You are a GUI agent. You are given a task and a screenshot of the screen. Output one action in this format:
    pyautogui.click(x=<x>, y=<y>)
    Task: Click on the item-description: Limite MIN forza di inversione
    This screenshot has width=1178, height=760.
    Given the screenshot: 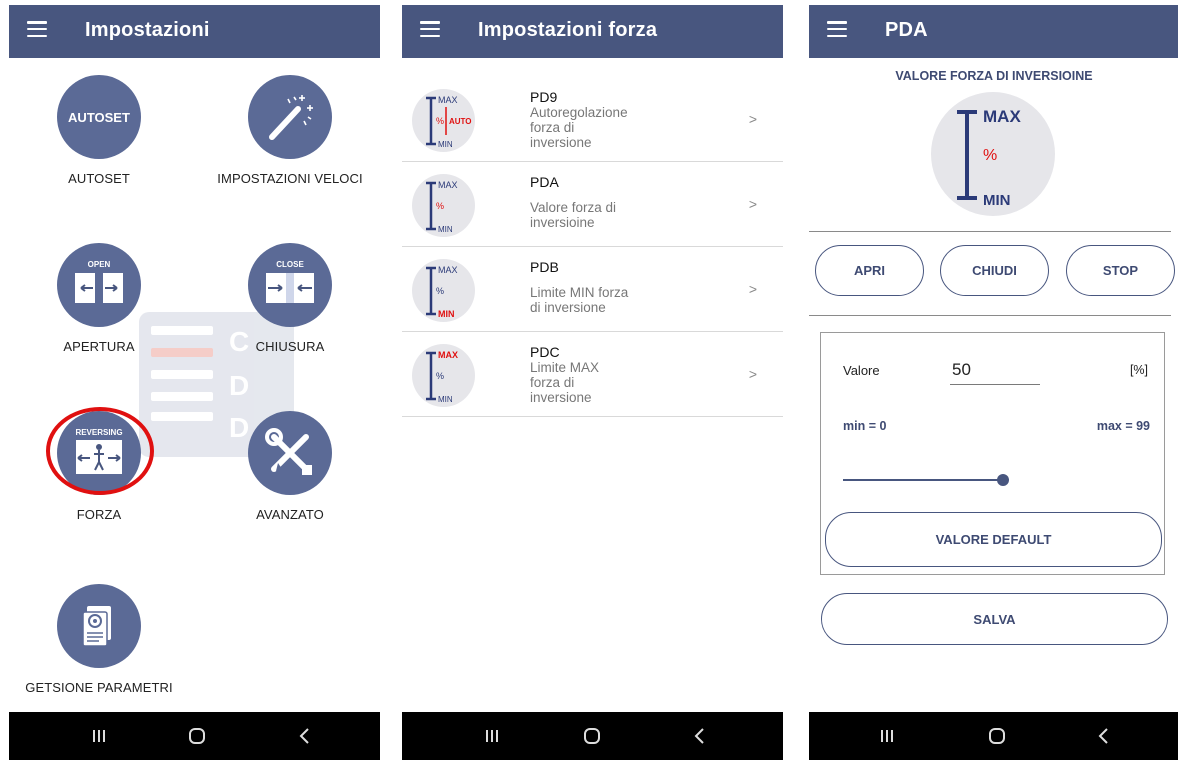 What is the action you would take?
    pyautogui.click(x=579, y=300)
    